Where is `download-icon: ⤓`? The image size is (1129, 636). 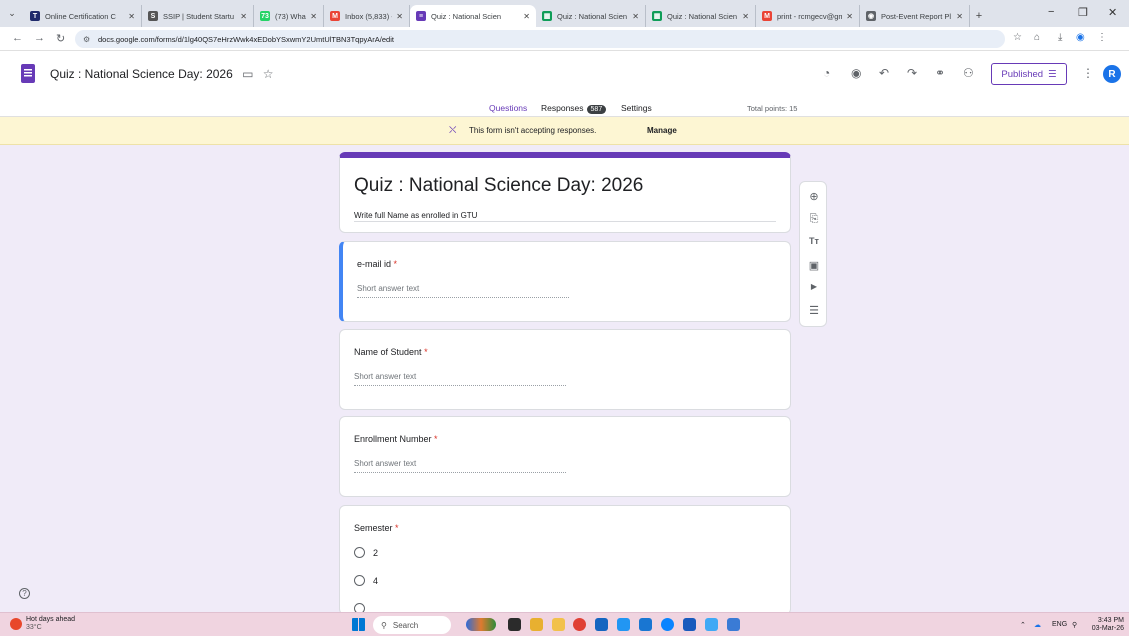 download-icon: ⤓ is located at coordinates (1060, 37).